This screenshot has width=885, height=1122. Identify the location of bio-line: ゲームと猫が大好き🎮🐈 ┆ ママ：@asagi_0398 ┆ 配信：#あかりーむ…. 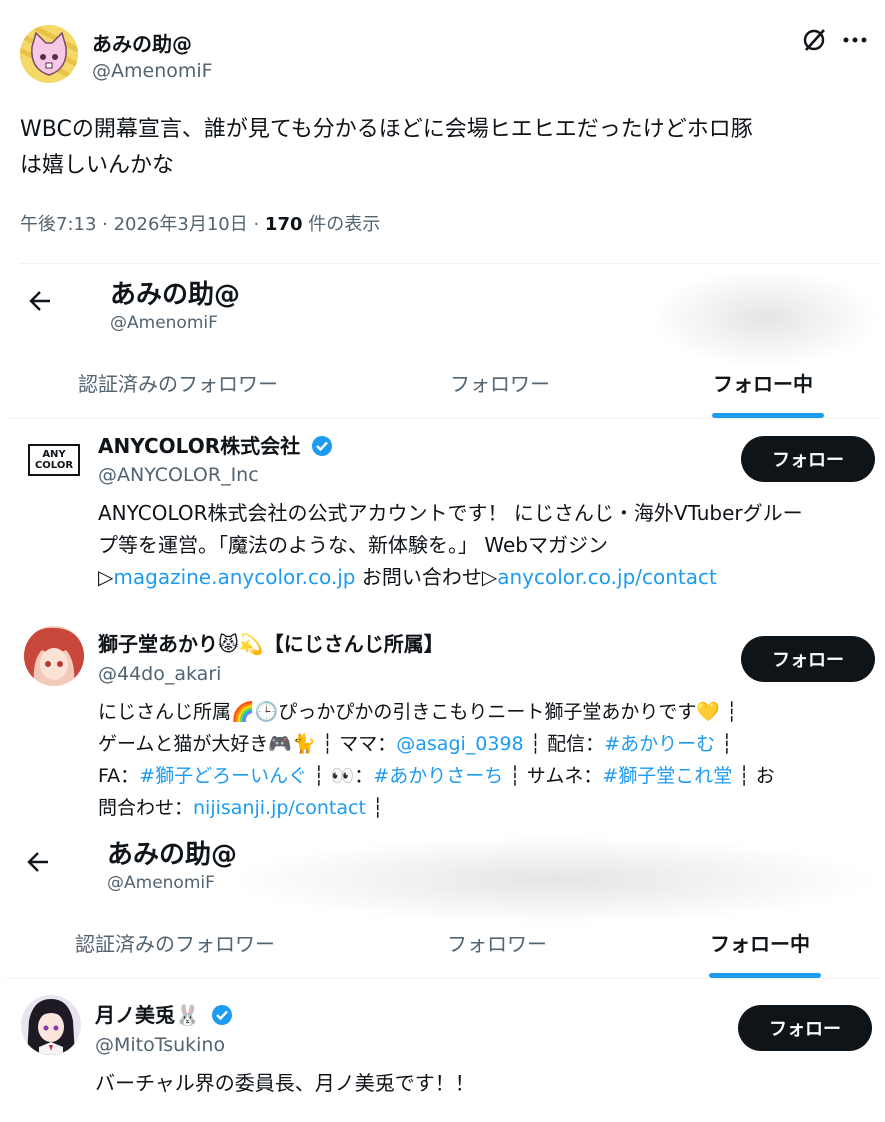
(436, 744).